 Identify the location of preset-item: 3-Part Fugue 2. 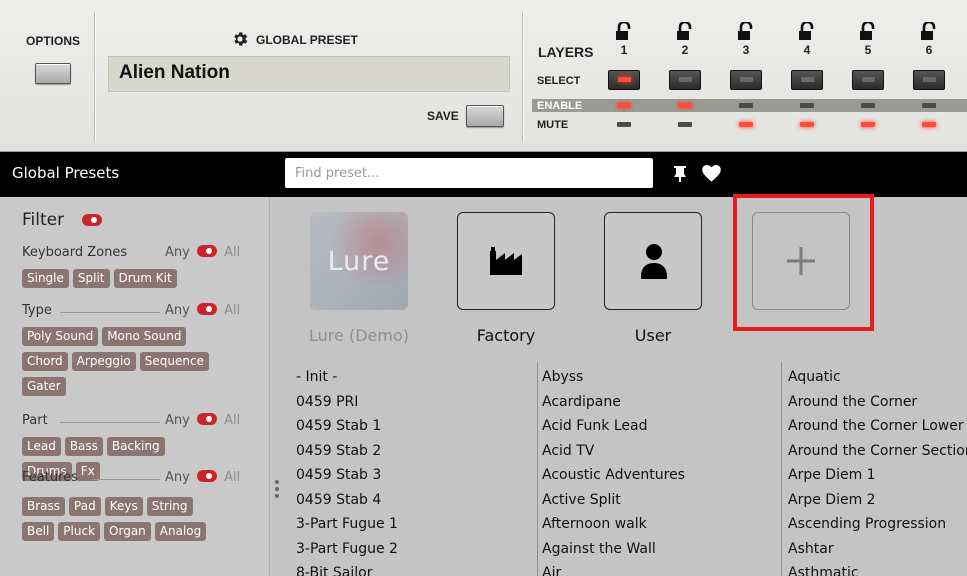
(347, 549).